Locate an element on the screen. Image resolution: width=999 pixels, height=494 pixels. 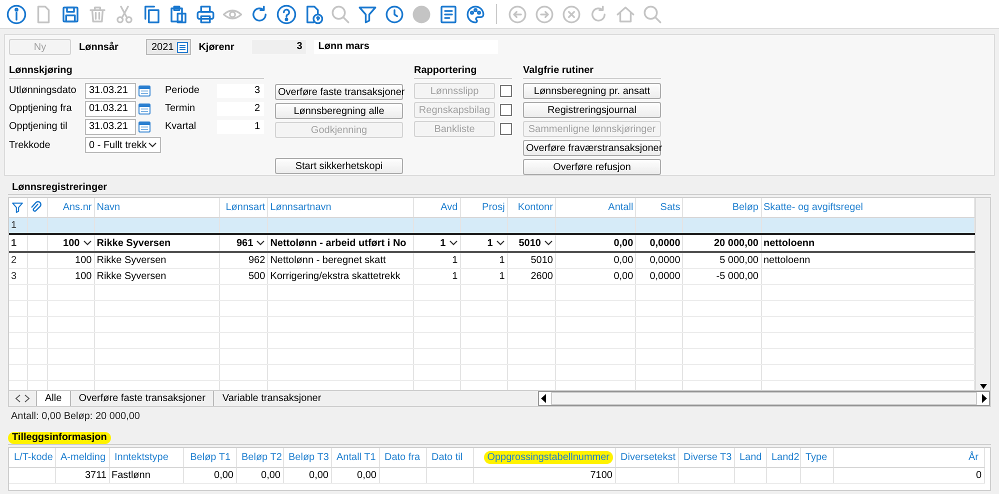
table-cell: 3711 is located at coordinates (82, 476).